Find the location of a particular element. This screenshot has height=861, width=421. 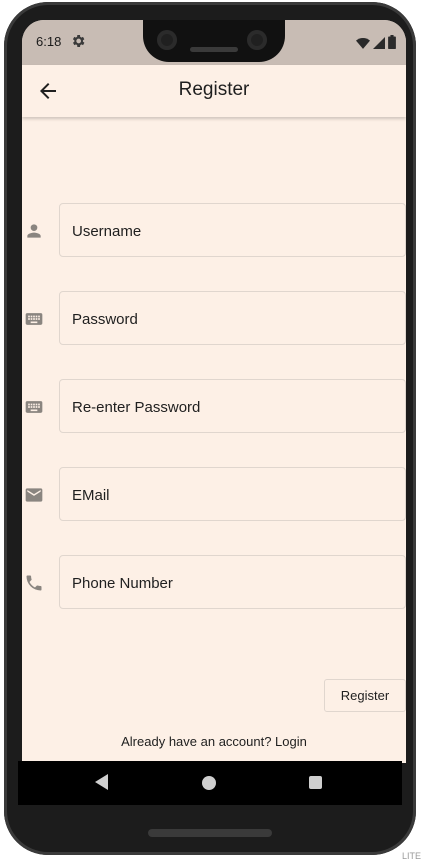

gear-icon is located at coordinates (78, 41).